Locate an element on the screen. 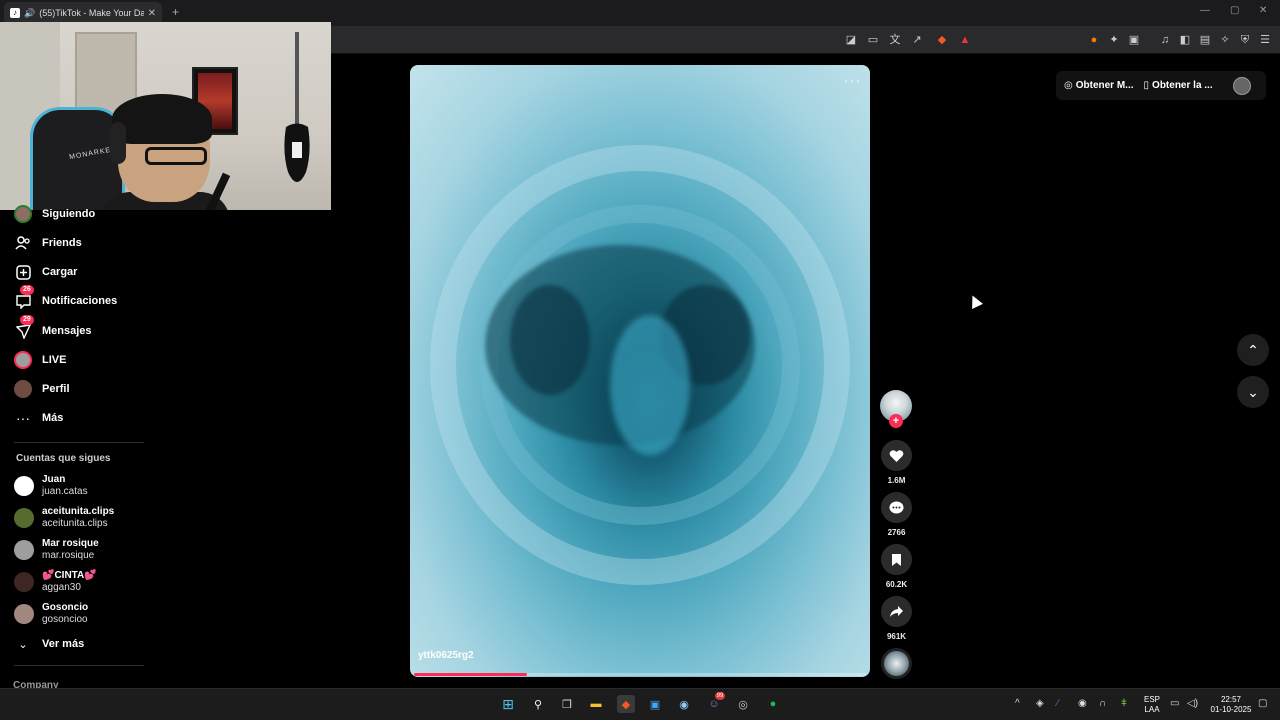 Image resolution: width=1280 pixels, height=720 pixels. like-button is located at coordinates (896, 455).